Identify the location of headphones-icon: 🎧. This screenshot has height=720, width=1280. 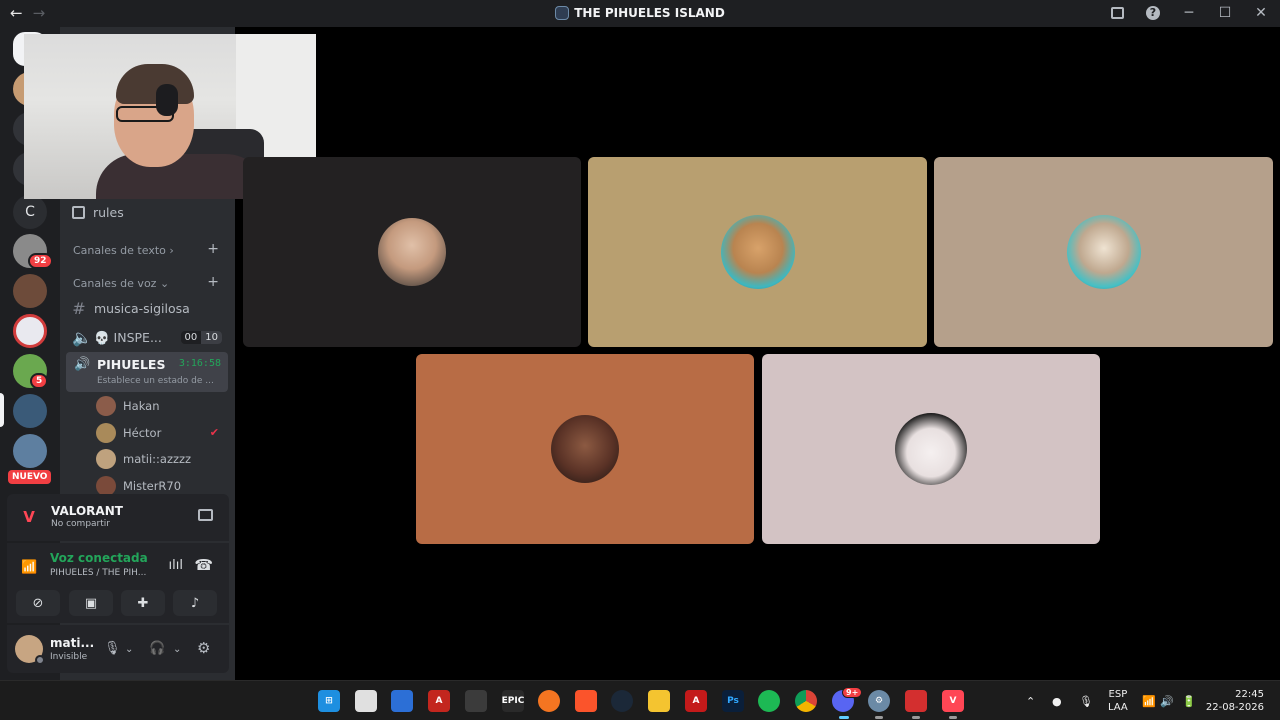
(157, 648).